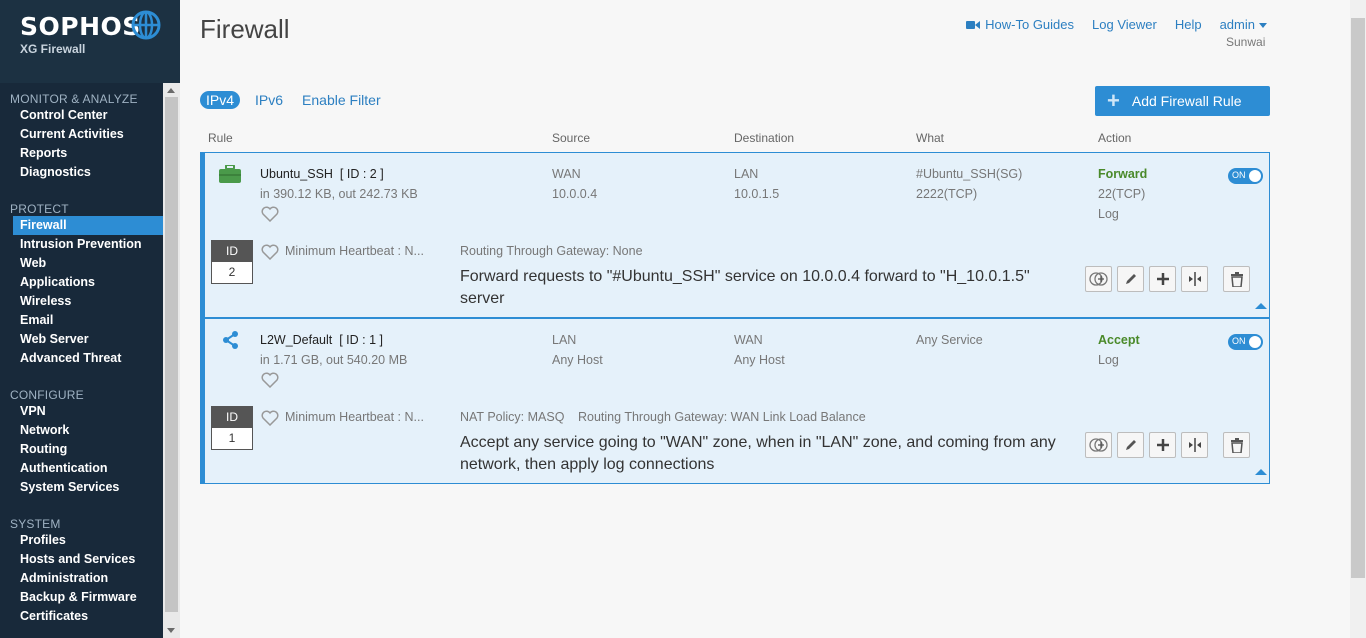  What do you see at coordinates (88, 430) in the screenshot?
I see `sidebar-item-network: Network` at bounding box center [88, 430].